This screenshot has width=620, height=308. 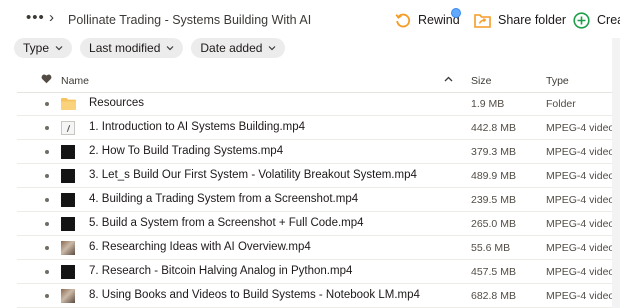 I want to click on filter-last-modified: Last modified, so click(x=132, y=48).